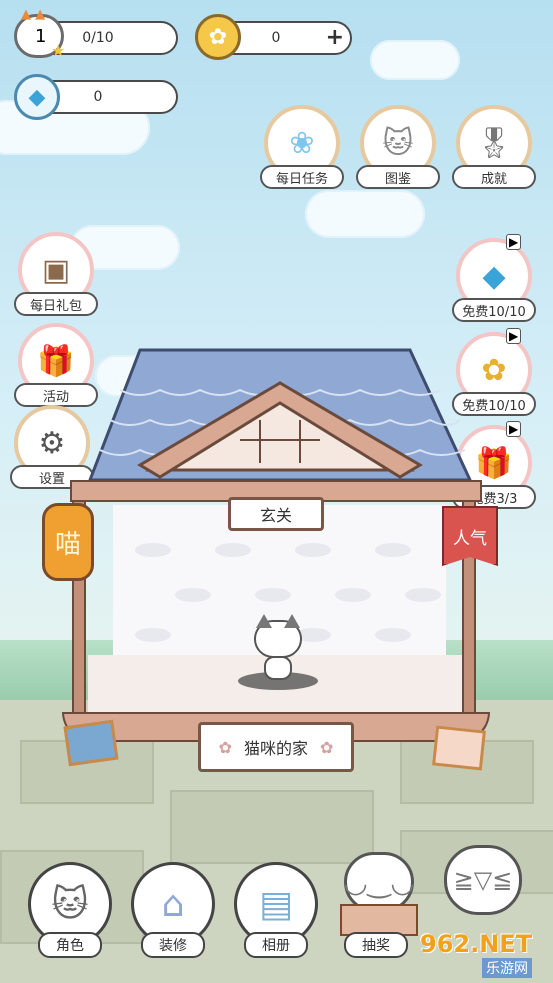  I want to click on star-icon: ★, so click(58, 50).